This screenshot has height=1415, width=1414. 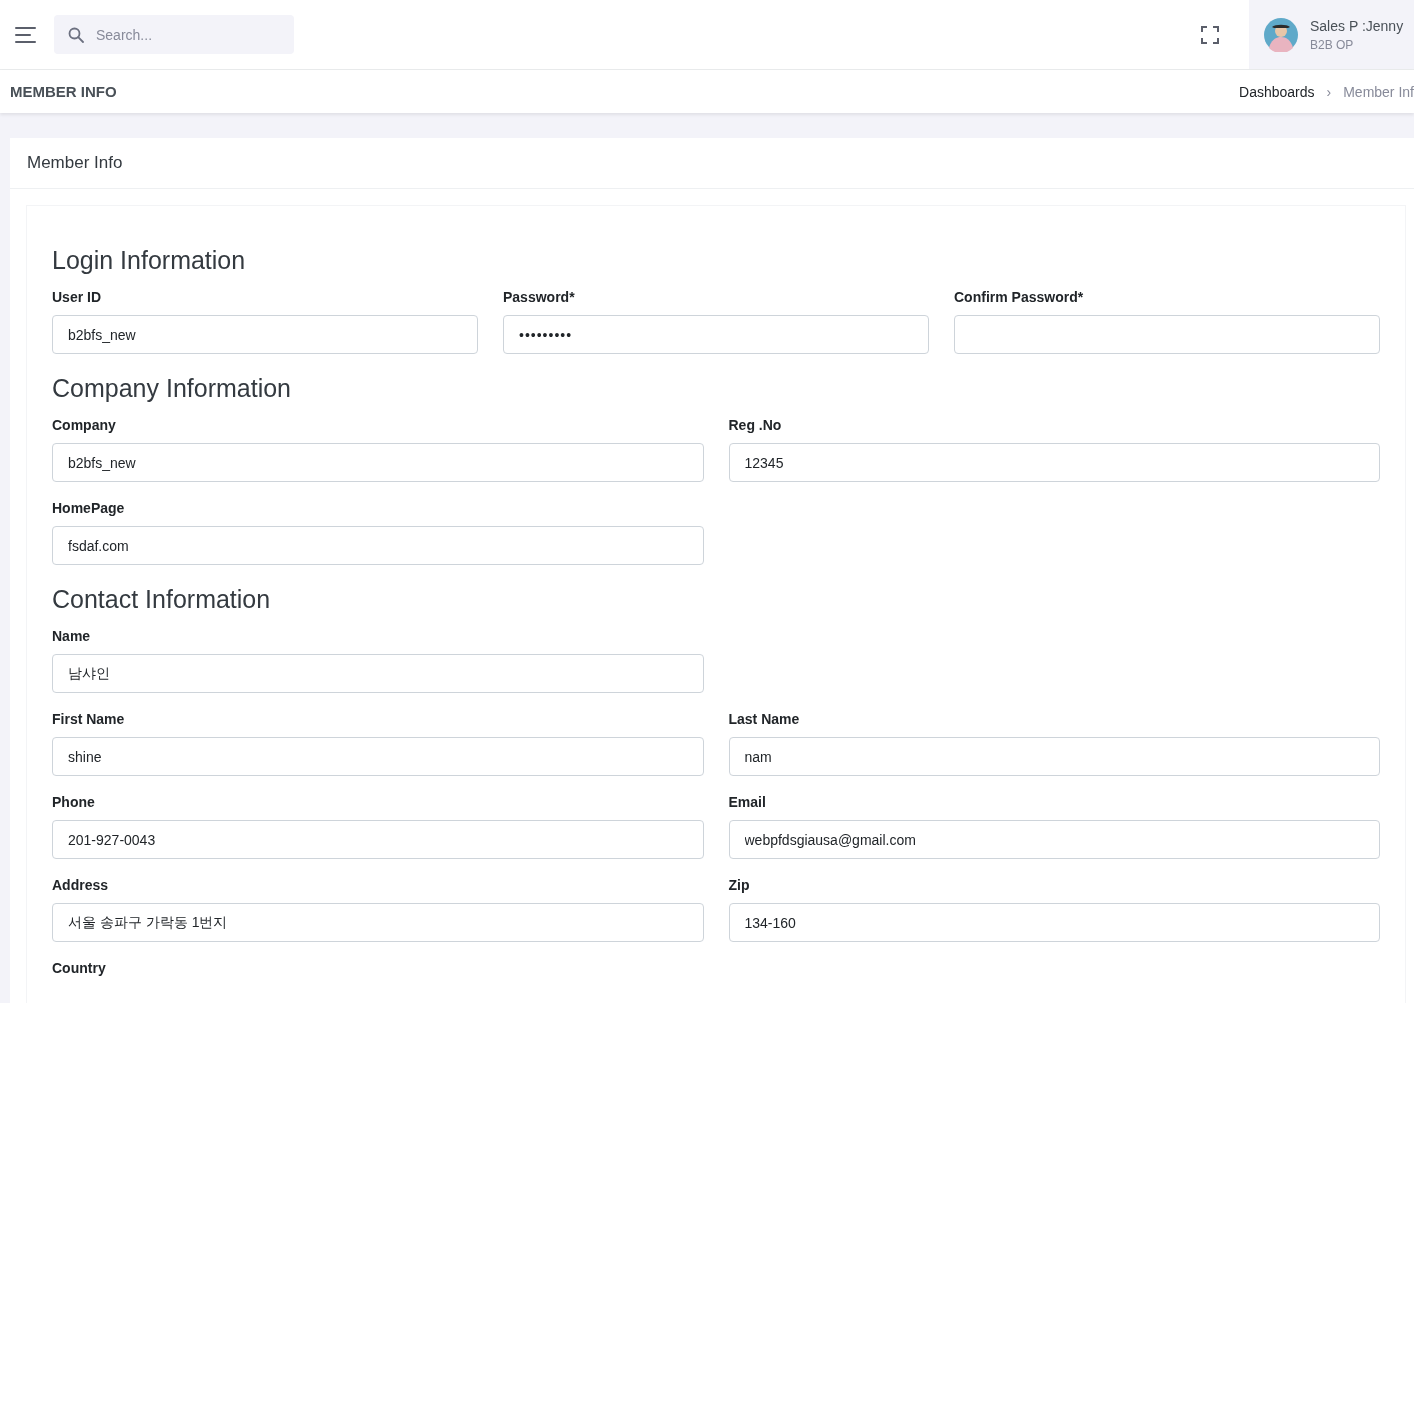 What do you see at coordinates (84, 425) in the screenshot?
I see `field-label: Company` at bounding box center [84, 425].